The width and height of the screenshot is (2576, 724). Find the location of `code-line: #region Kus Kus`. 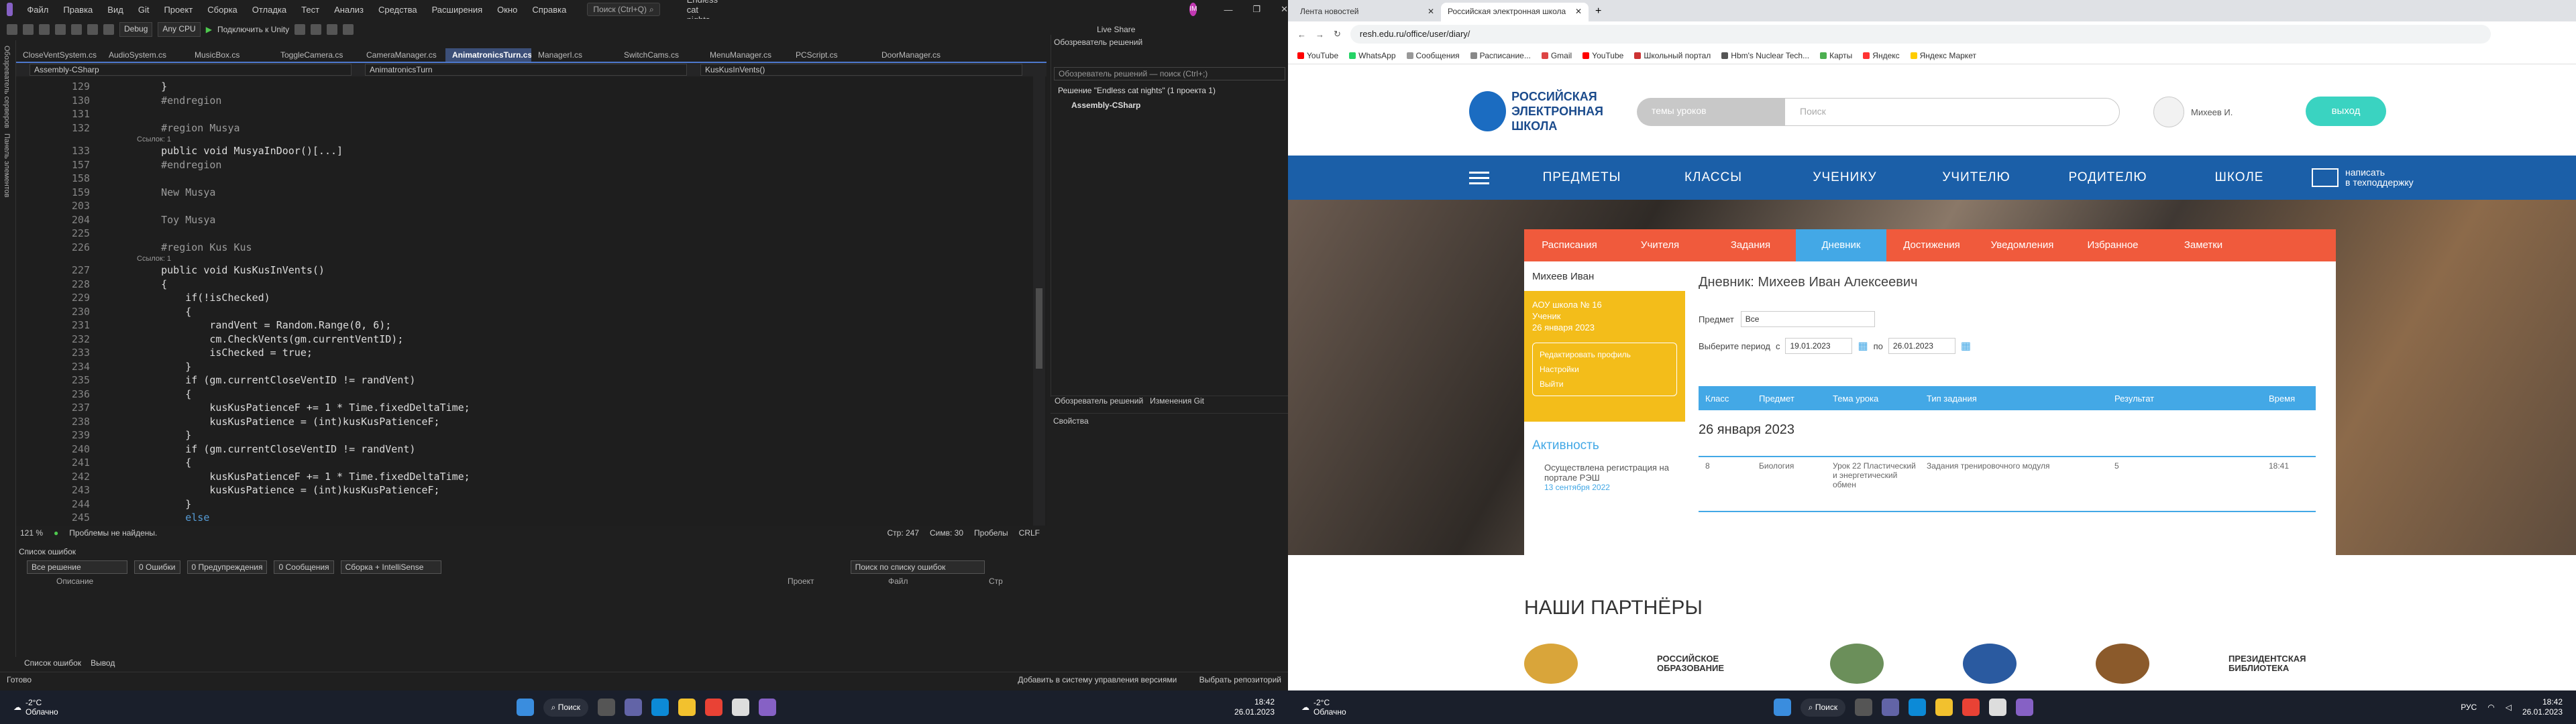

code-line: #region Kus Kus is located at coordinates (194, 247).